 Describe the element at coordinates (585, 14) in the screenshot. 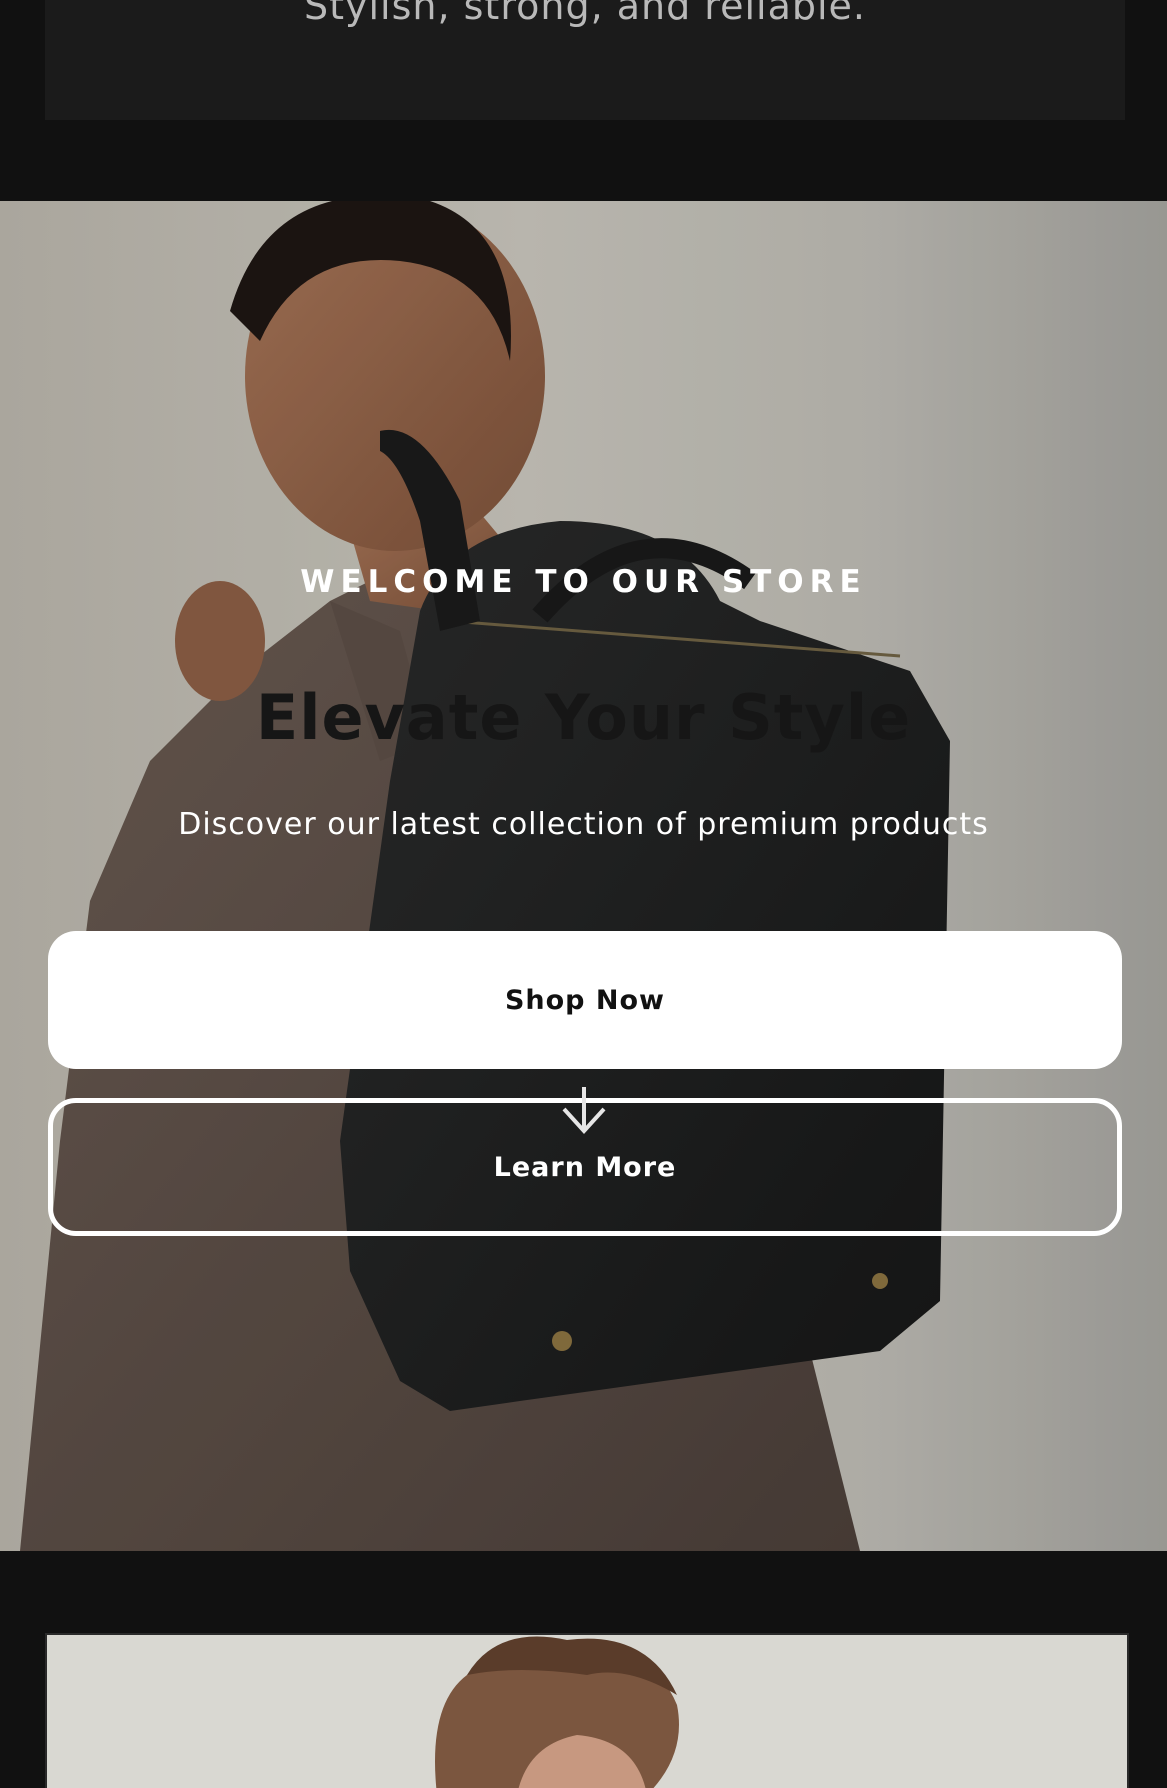

I see `testimonial-quote: “Stylish, strong, and reliable.”` at that location.